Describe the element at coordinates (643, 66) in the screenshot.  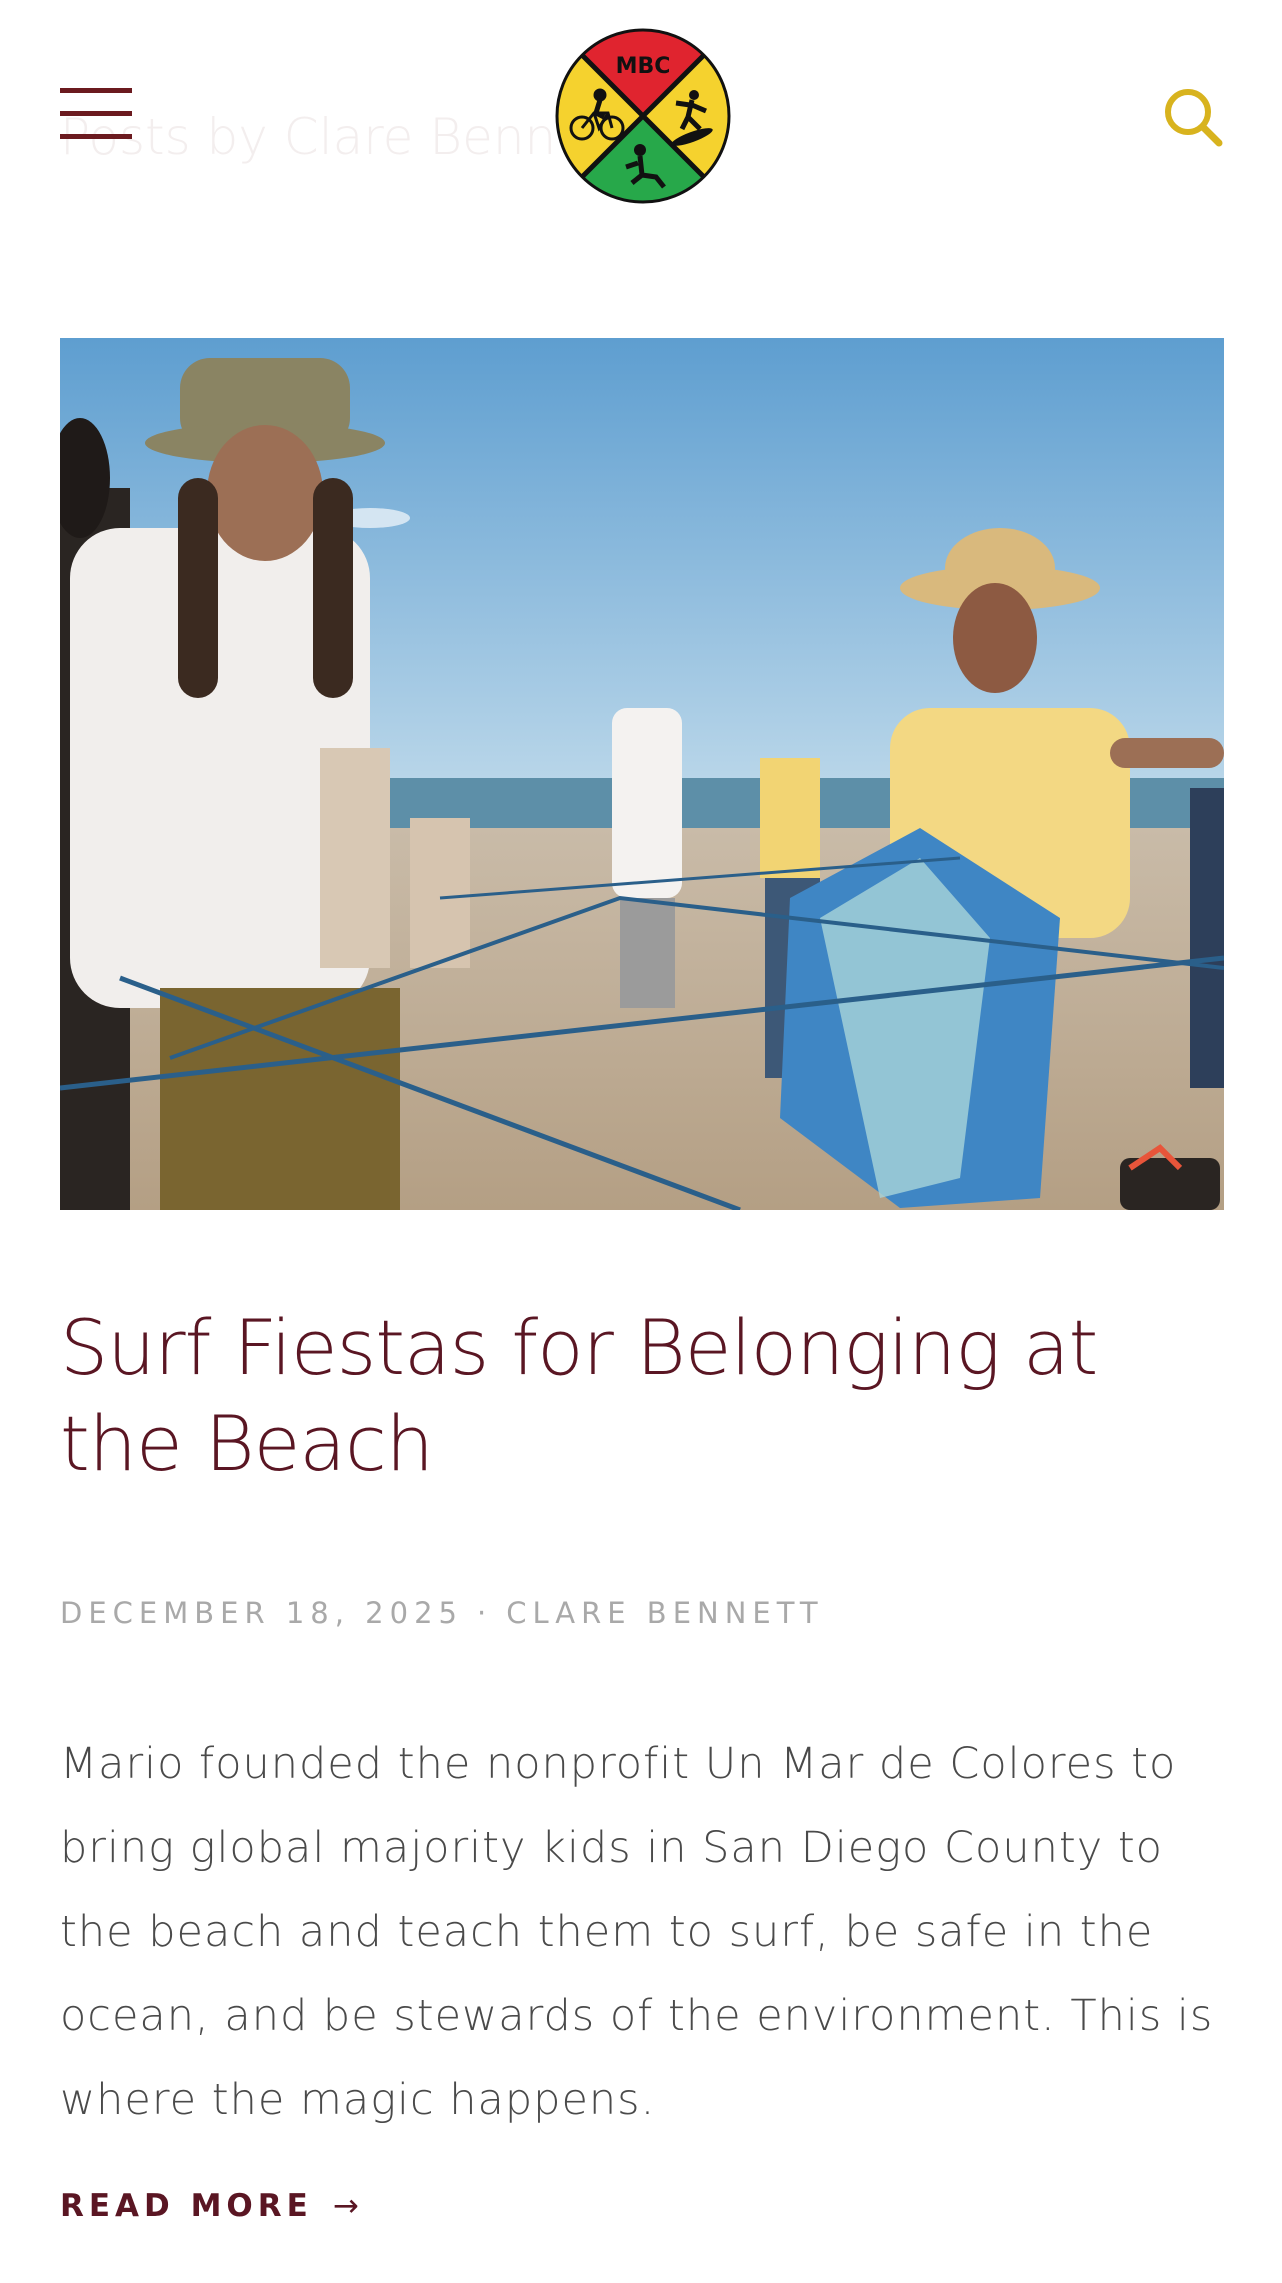
I see `logo-text: MBC` at that location.